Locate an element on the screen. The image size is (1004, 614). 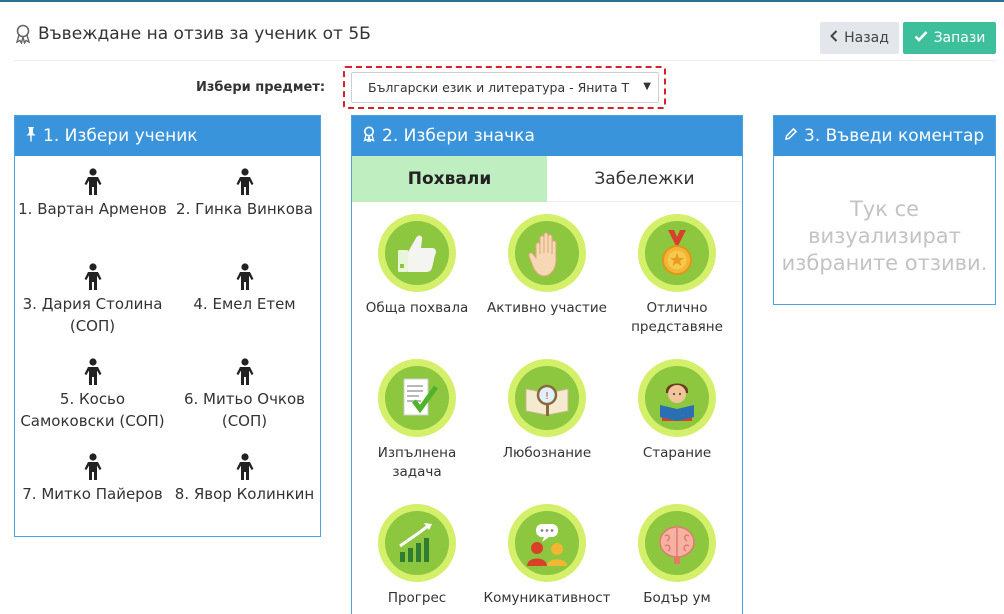
student-item: 7. Митко Пайеров is located at coordinates (92, 479).